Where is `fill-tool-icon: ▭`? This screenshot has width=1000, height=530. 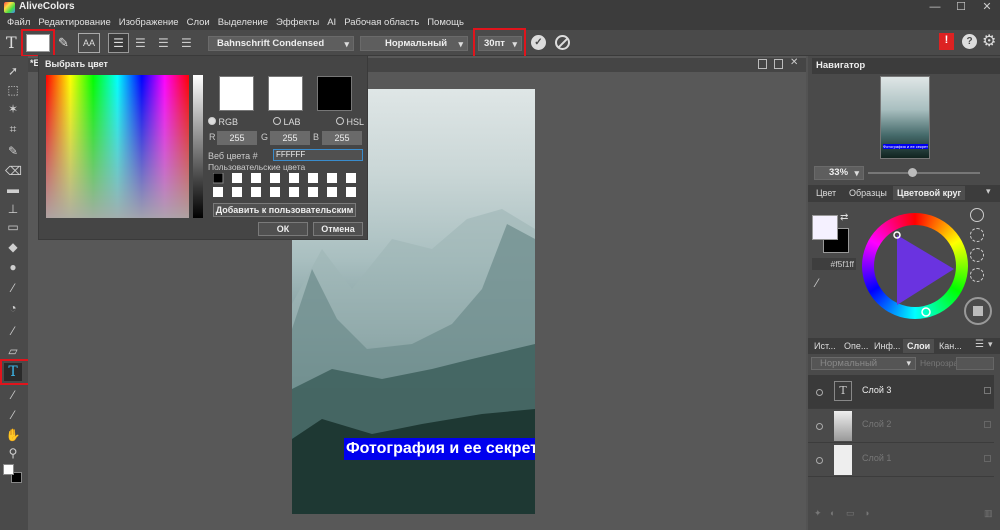
fill-tool-icon: ▭ is located at coordinates (13, 227).